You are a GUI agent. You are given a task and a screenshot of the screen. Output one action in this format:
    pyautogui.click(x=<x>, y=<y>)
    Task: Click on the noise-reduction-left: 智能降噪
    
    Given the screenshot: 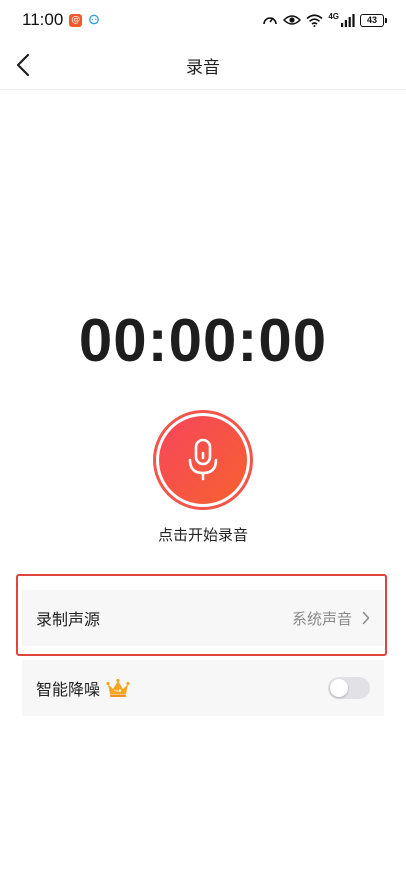 What is the action you would take?
    pyautogui.click(x=83, y=688)
    